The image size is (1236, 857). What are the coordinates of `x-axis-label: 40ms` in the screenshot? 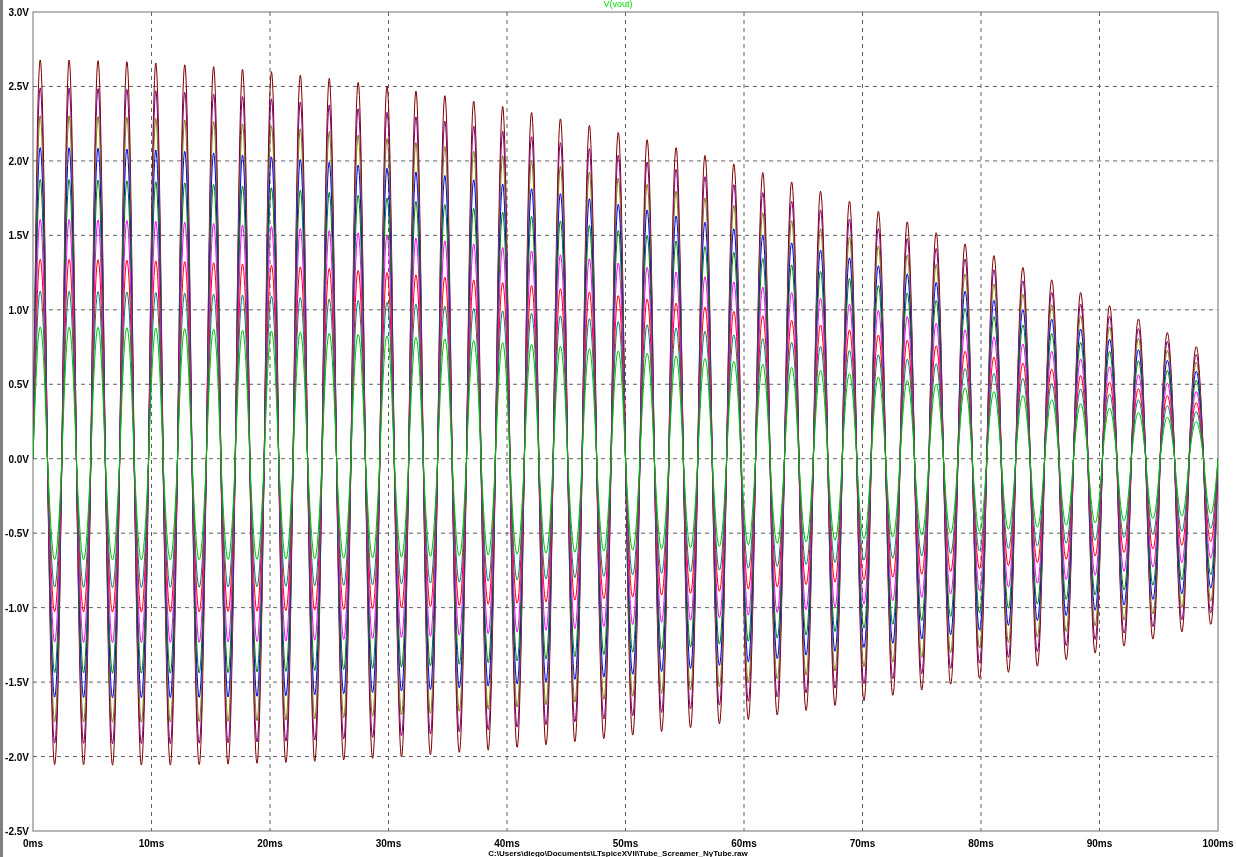 It's located at (507, 843).